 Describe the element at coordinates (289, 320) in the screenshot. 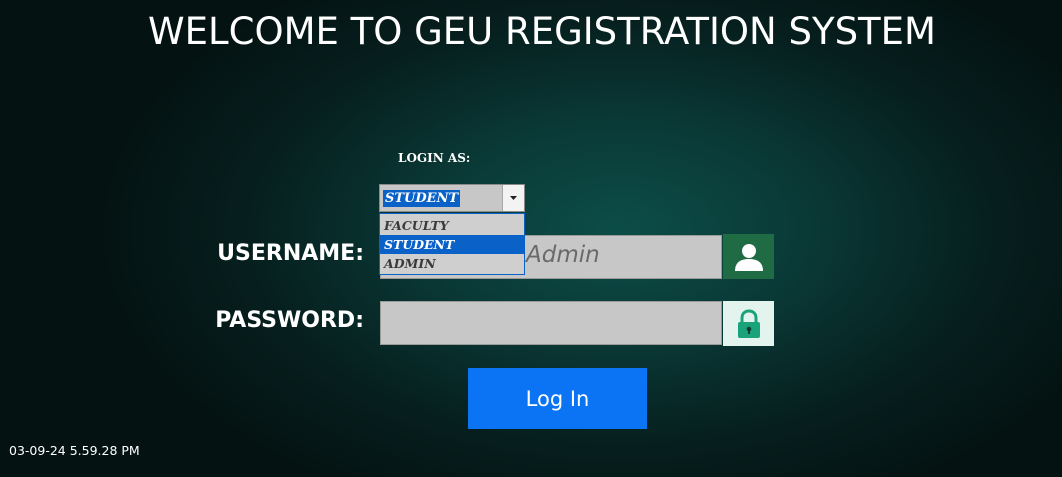

I see `password-label: PASSWORD:` at that location.